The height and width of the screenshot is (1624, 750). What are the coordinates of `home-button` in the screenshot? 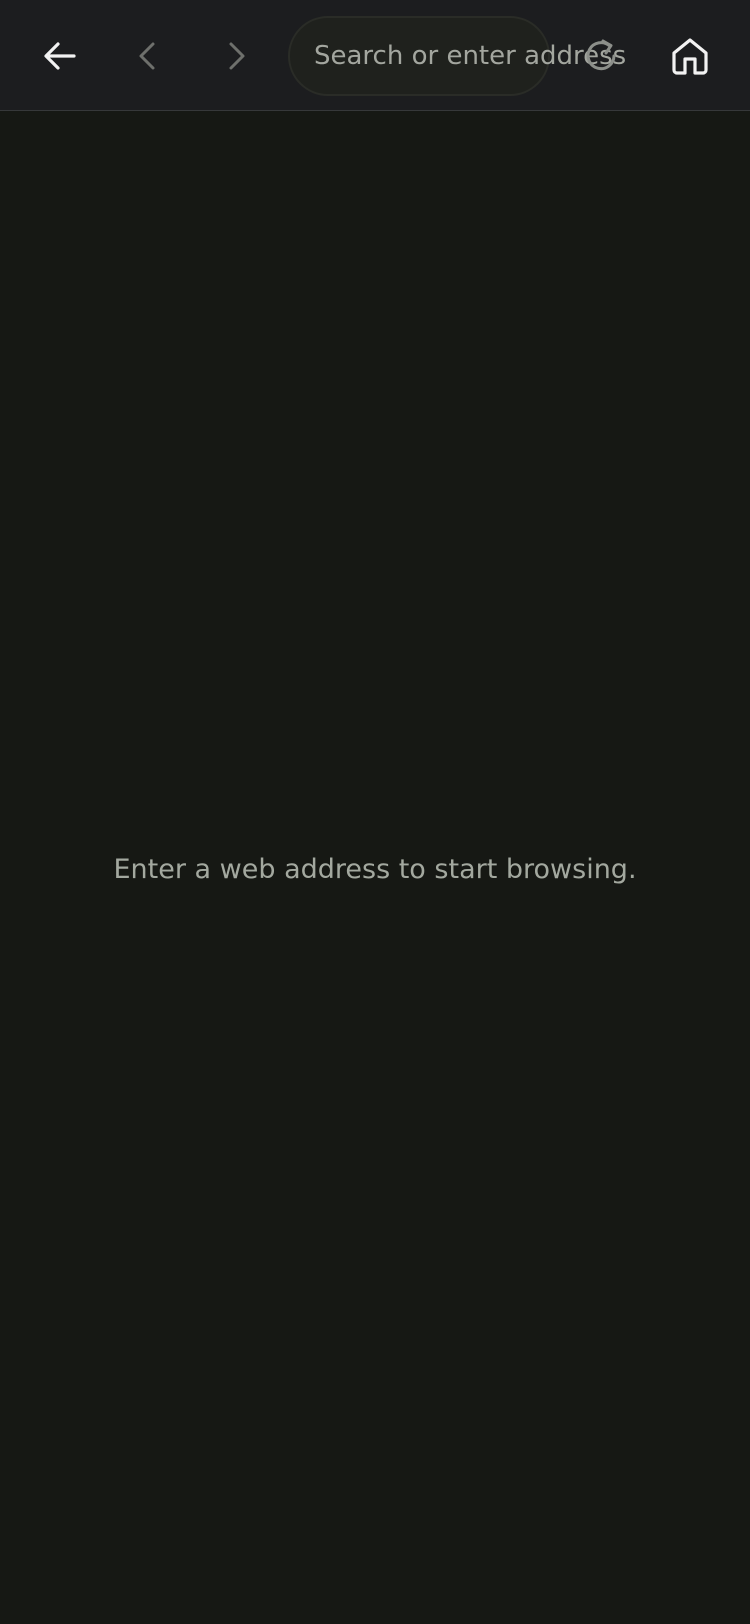 It's located at (690, 56).